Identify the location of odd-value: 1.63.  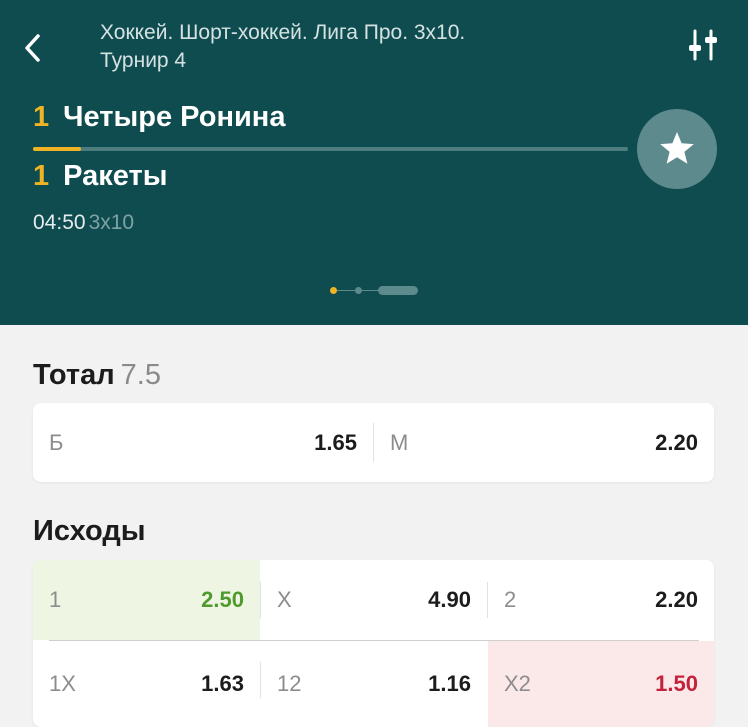
(222, 683).